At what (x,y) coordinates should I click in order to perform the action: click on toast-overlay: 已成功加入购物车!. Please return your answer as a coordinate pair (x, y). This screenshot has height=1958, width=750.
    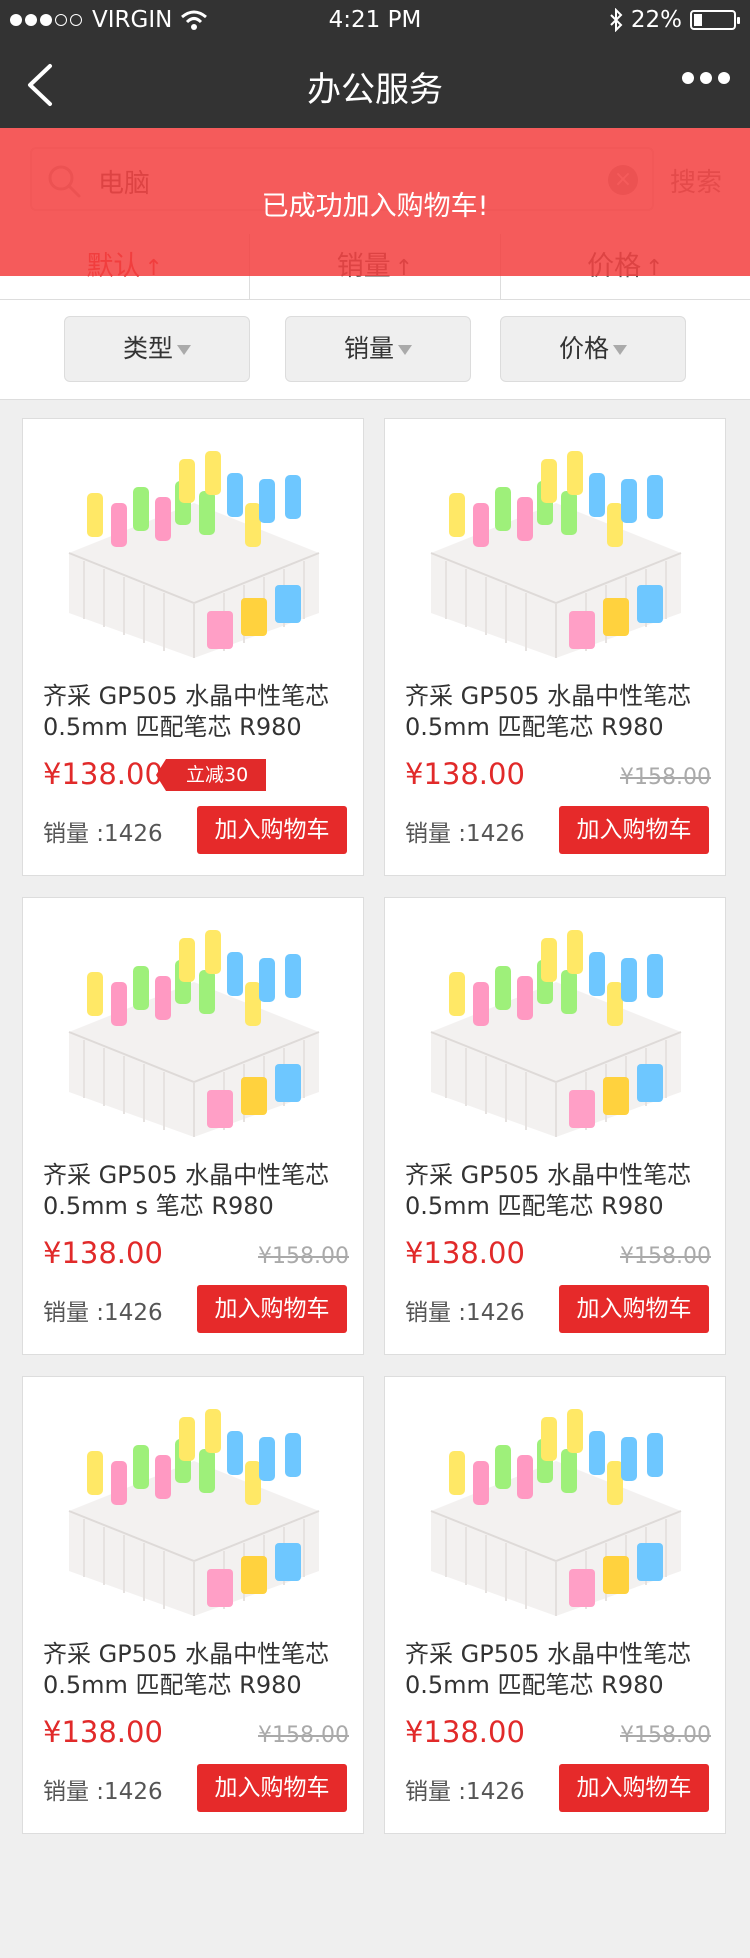
    Looking at the image, I should click on (375, 202).